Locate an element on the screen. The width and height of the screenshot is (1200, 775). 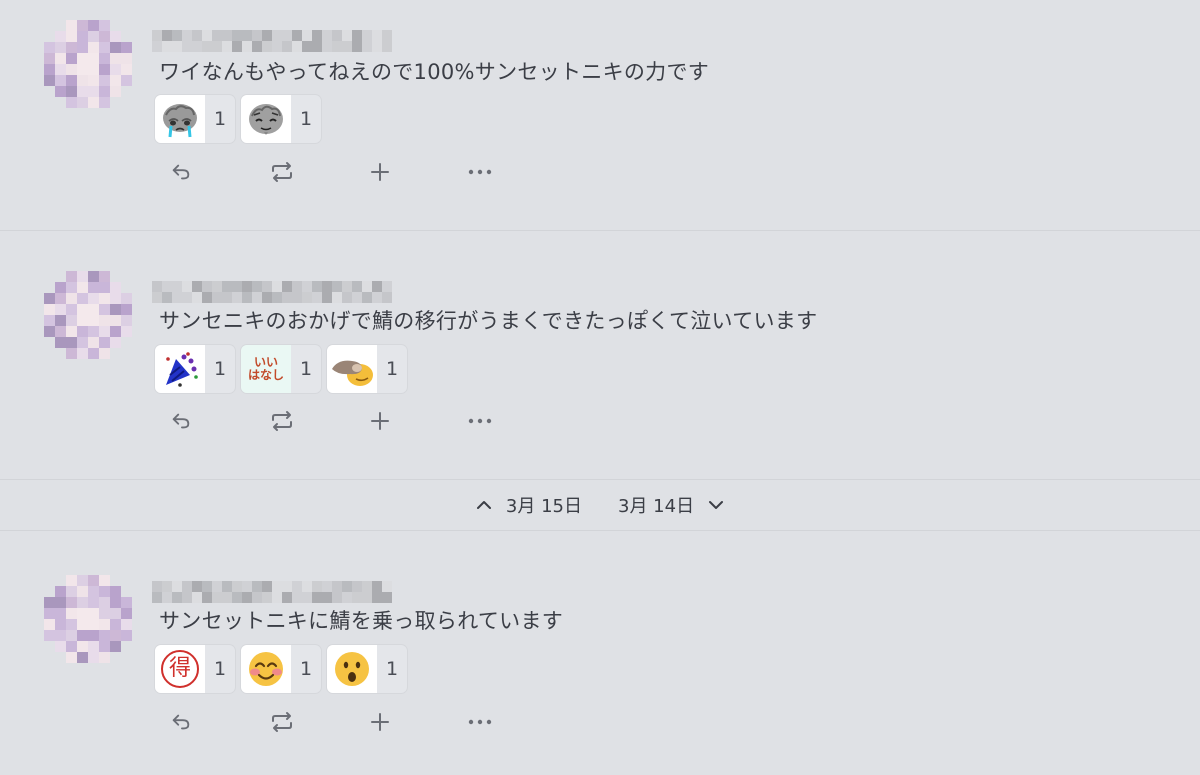
older-date: 3月 14日 is located at coordinates (656, 506).